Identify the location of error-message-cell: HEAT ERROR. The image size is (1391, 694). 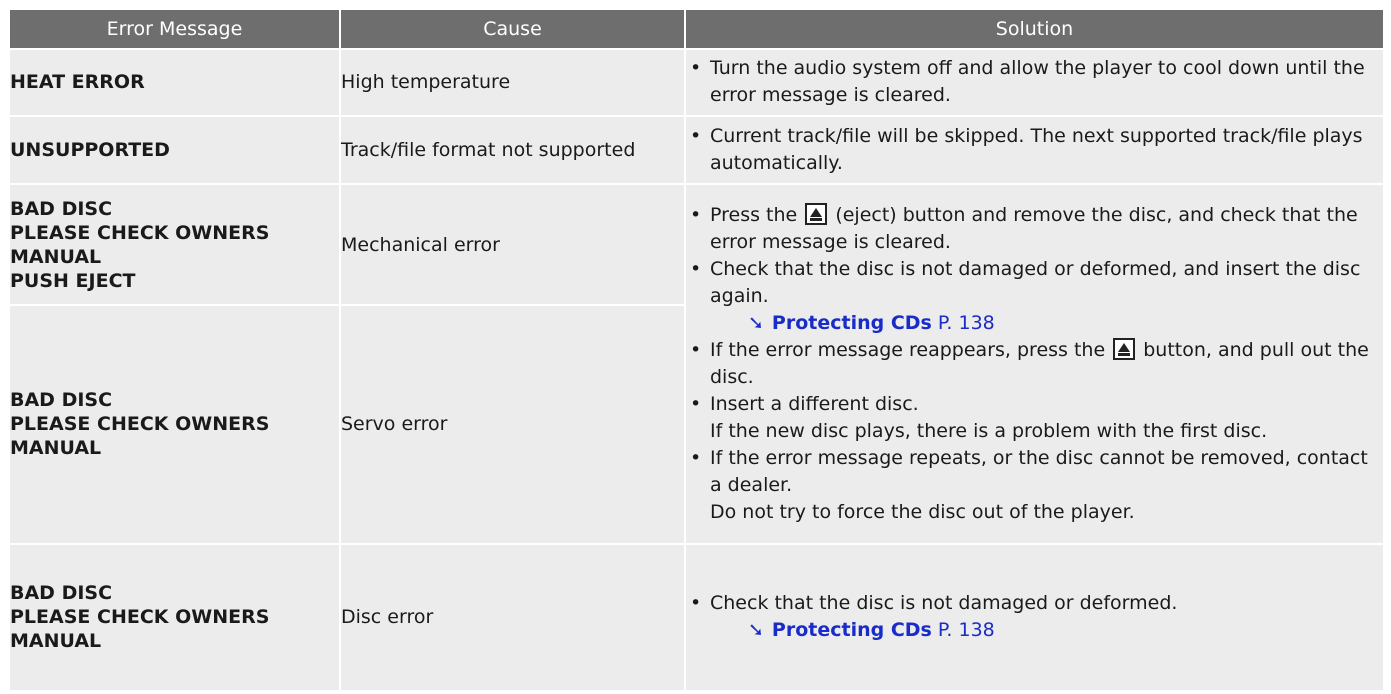
(174, 82).